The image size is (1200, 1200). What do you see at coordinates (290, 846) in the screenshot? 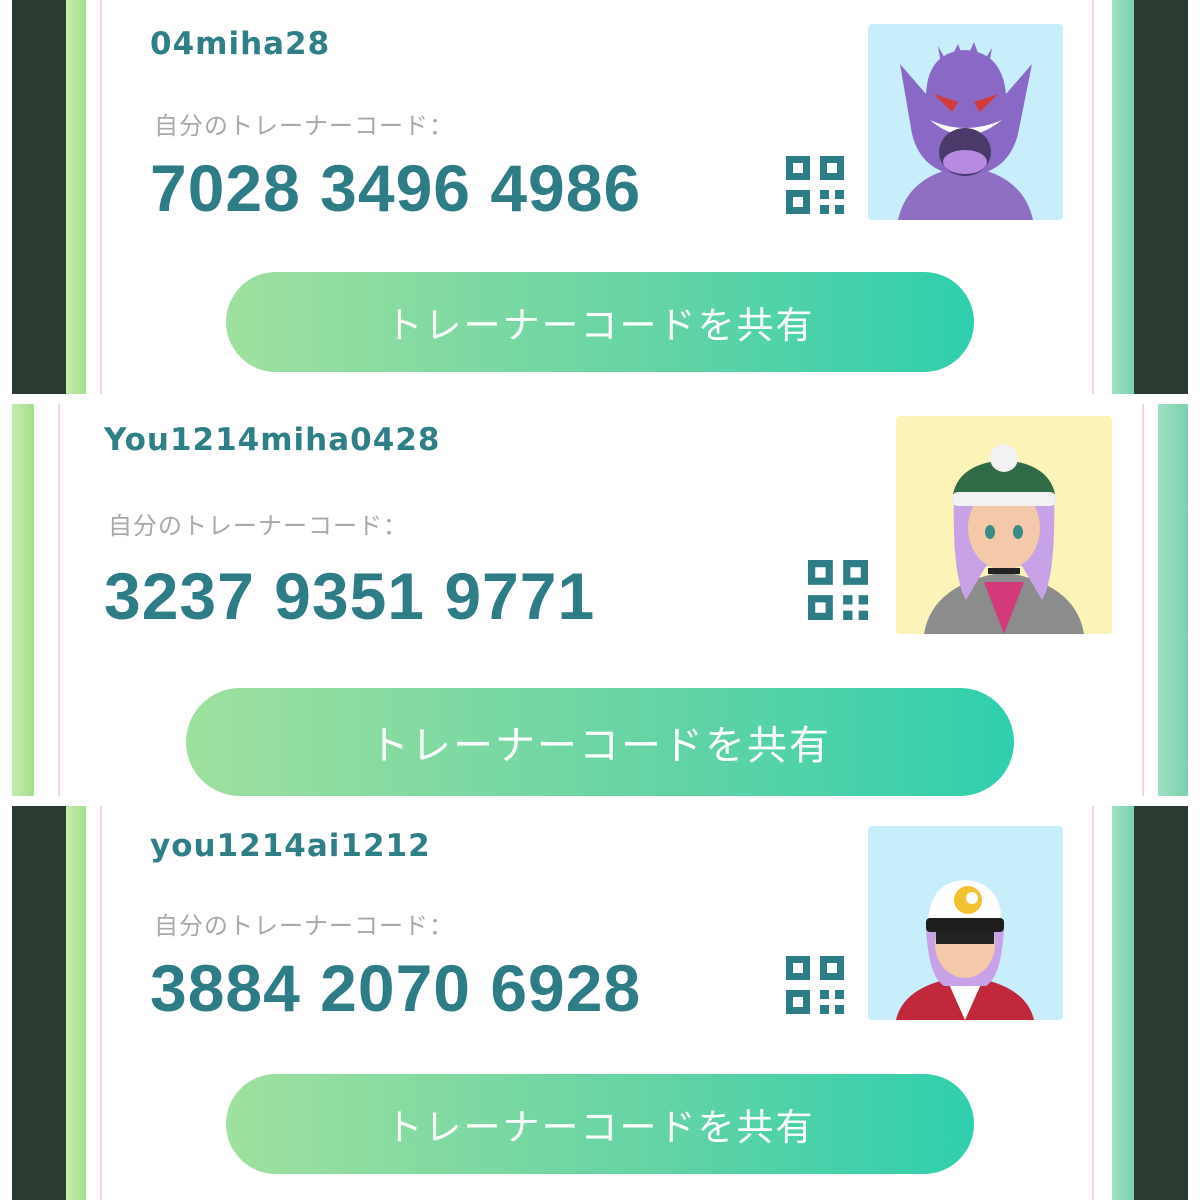
I see `trainer-username: you1214ai1212` at bounding box center [290, 846].